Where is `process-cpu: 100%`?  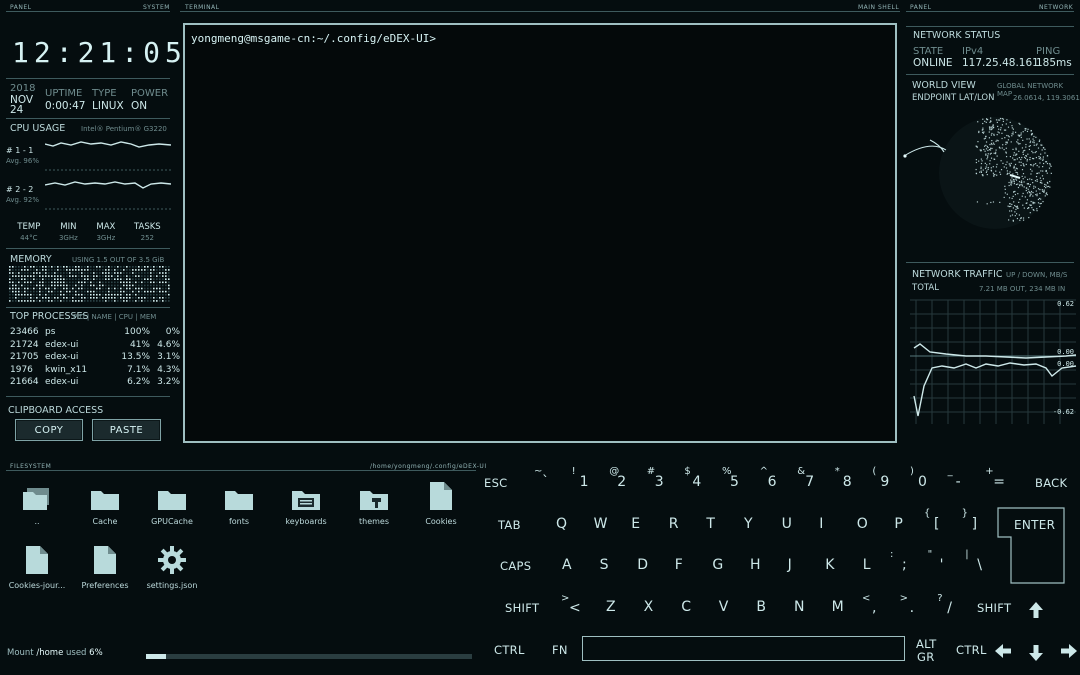
process-cpu: 100% is located at coordinates (137, 332).